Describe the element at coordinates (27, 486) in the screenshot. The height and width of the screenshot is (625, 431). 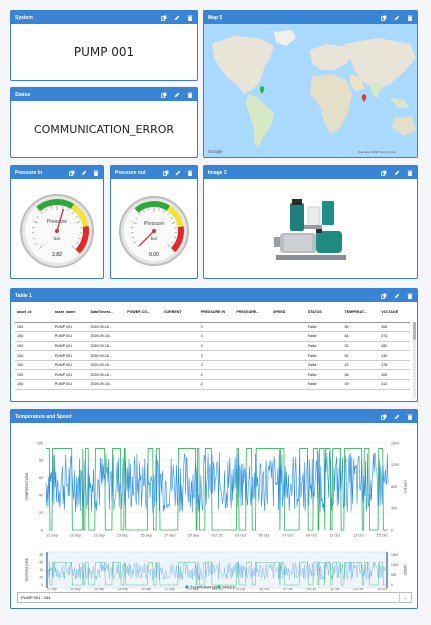
I see `y-left-label: TEMPERATURE` at that location.